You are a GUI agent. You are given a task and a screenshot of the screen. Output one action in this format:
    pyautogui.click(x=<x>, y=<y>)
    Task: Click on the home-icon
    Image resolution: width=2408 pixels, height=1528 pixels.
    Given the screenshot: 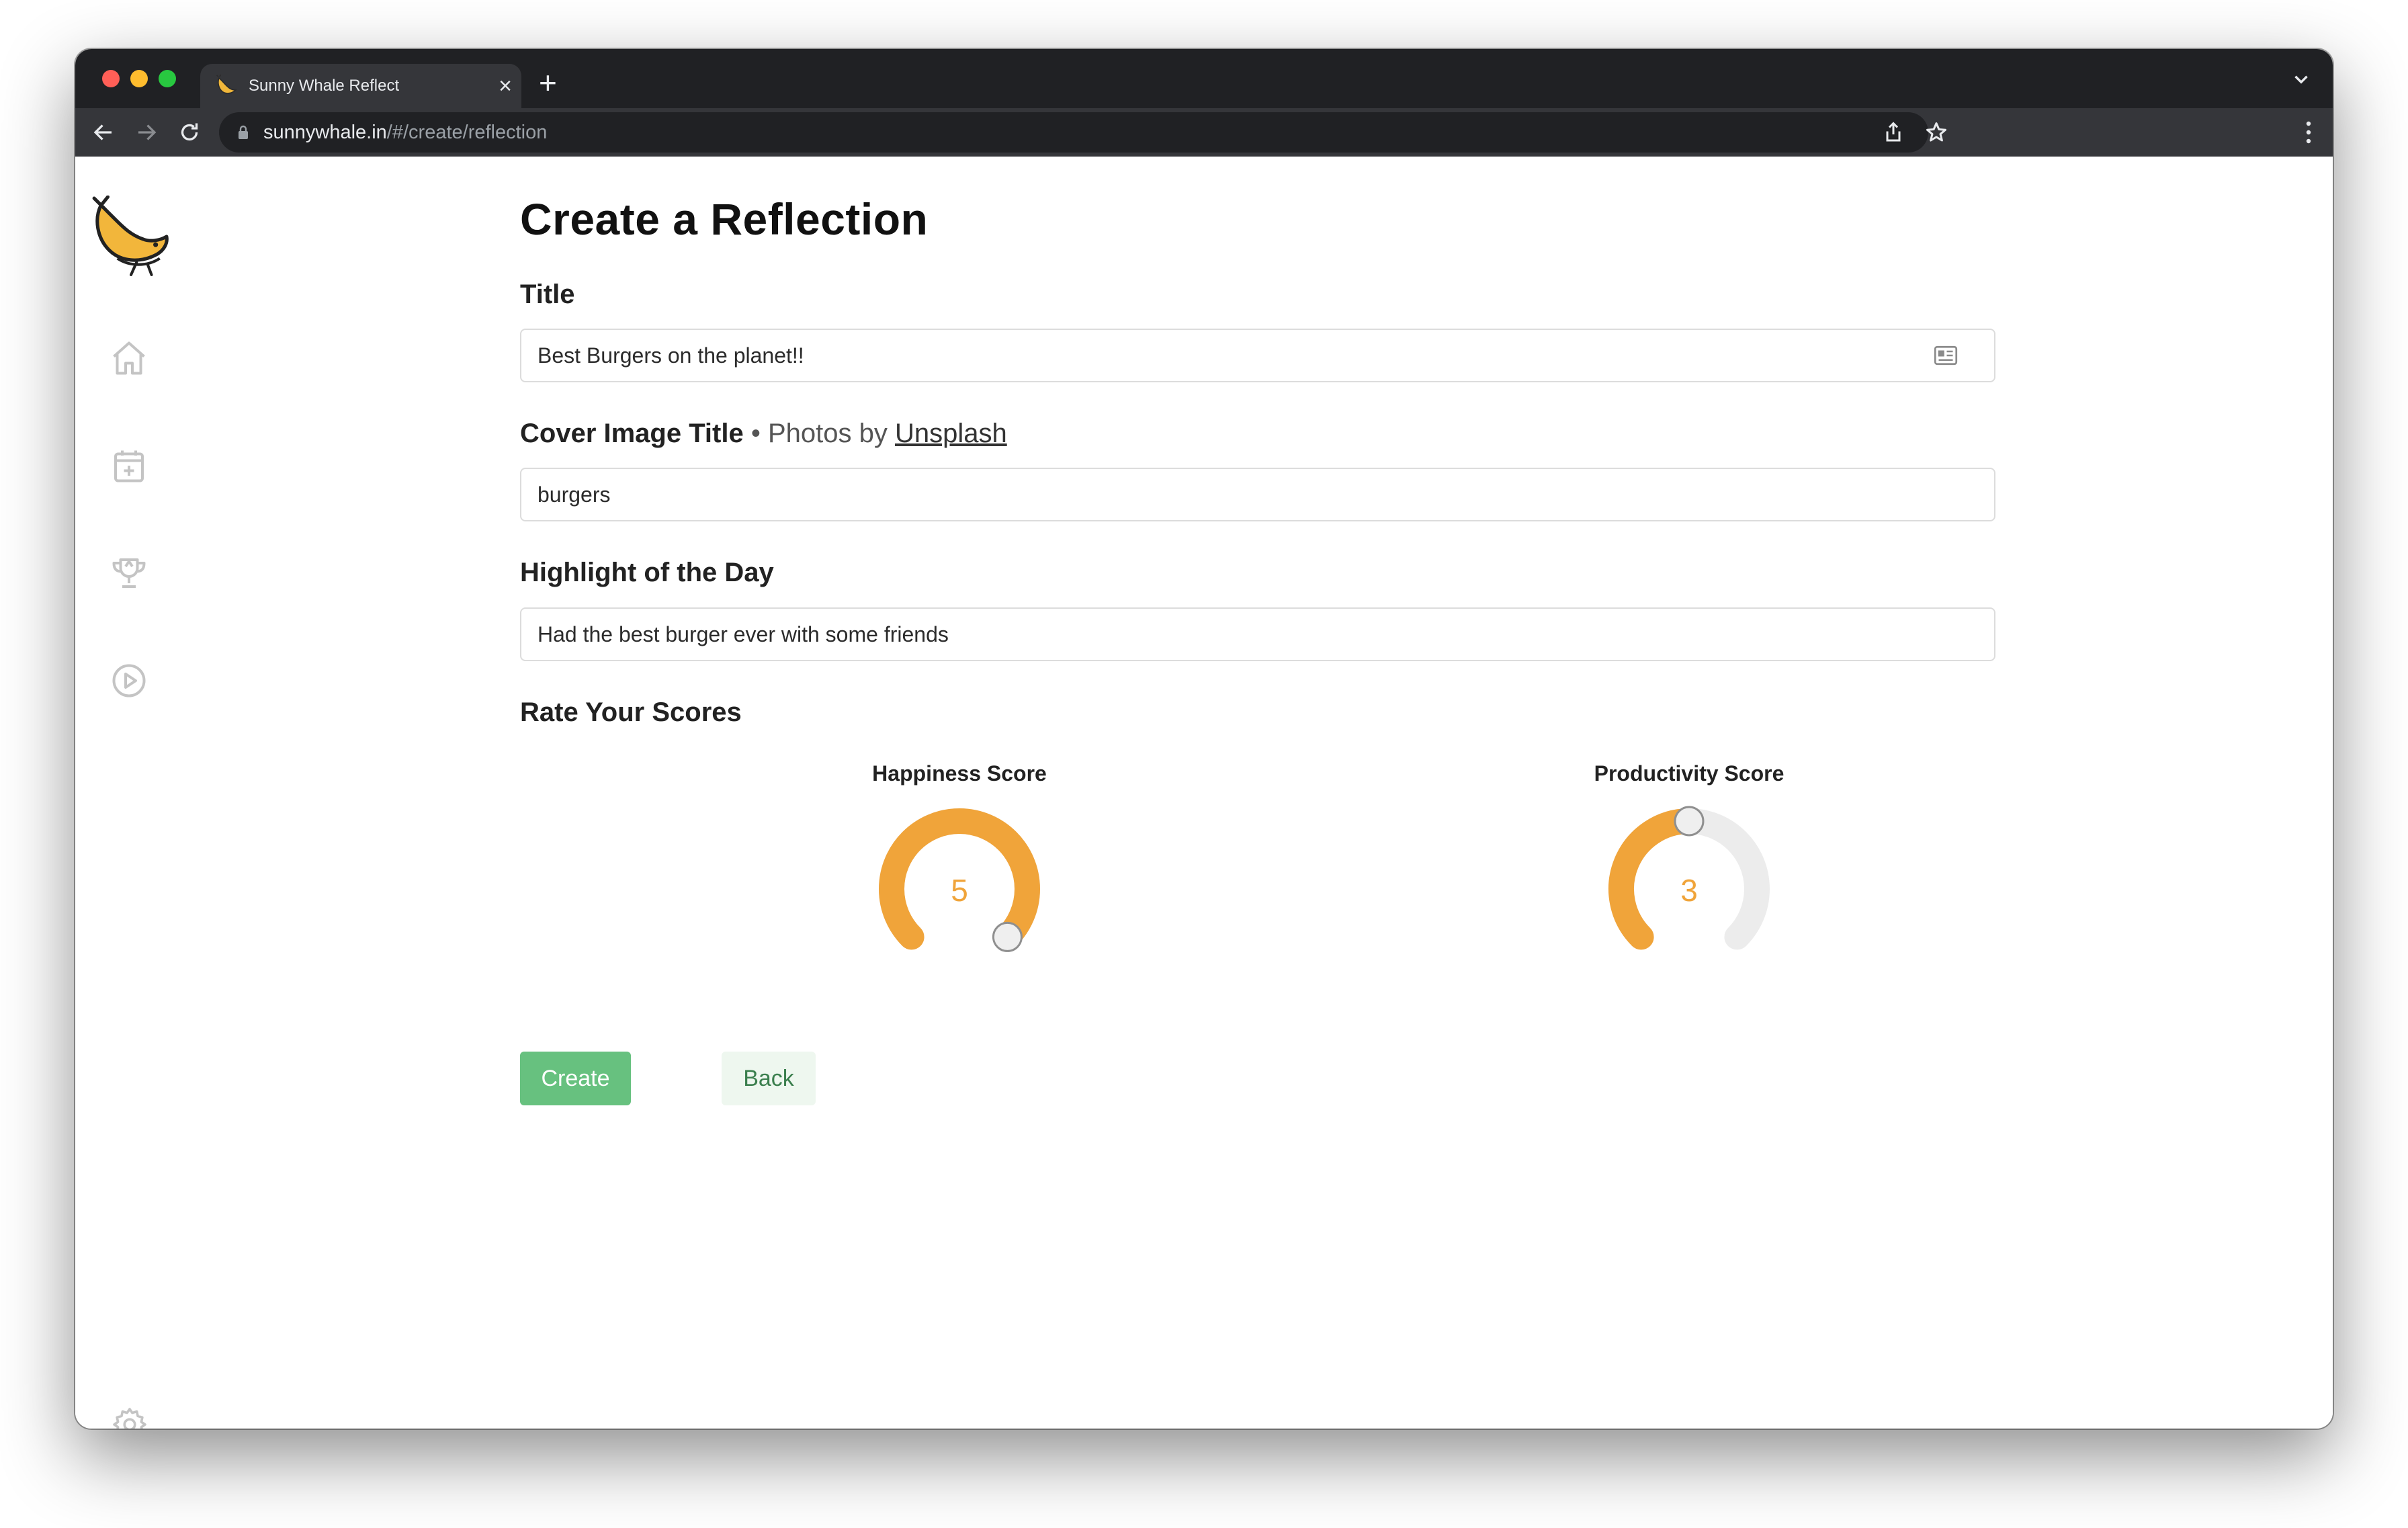 What is the action you would take?
    pyautogui.click(x=129, y=358)
    